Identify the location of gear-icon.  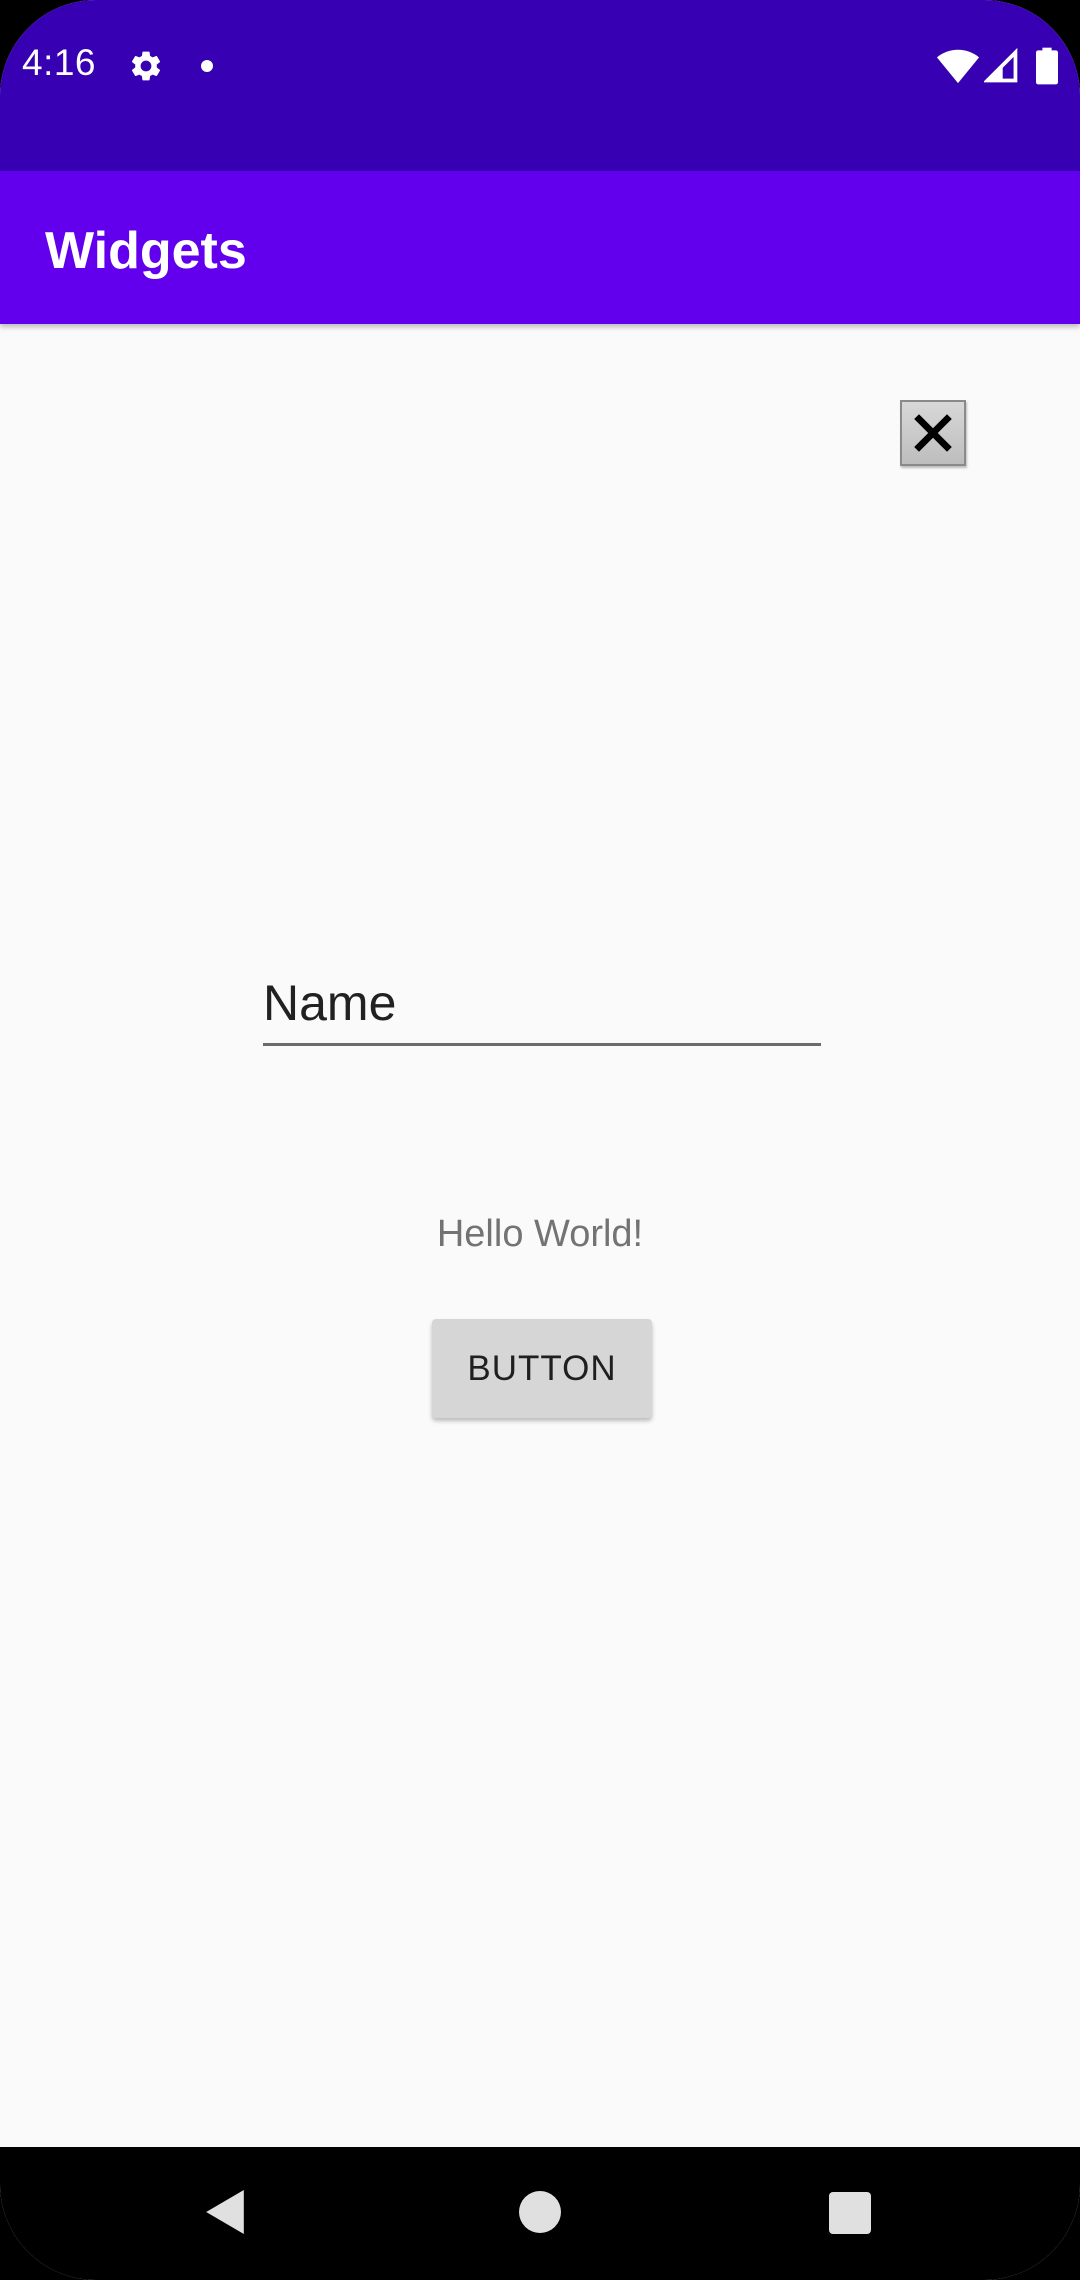
(146, 66).